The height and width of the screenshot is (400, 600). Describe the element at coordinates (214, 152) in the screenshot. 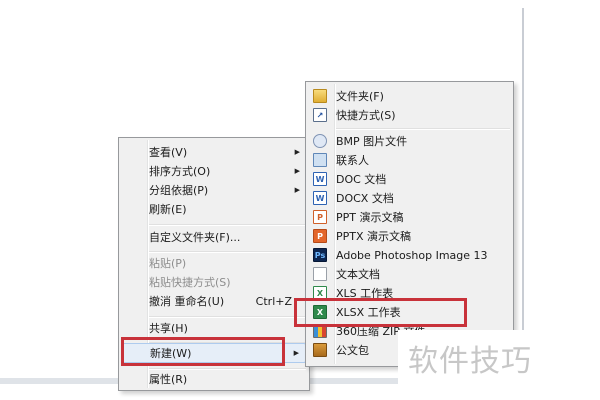

I see `menu-item-view: 查看(V) ▶` at that location.